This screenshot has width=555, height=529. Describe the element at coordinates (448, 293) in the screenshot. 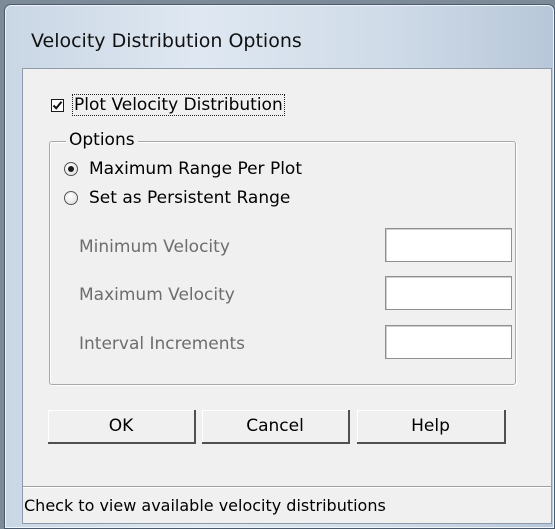

I see `maximum-velocity-input` at that location.